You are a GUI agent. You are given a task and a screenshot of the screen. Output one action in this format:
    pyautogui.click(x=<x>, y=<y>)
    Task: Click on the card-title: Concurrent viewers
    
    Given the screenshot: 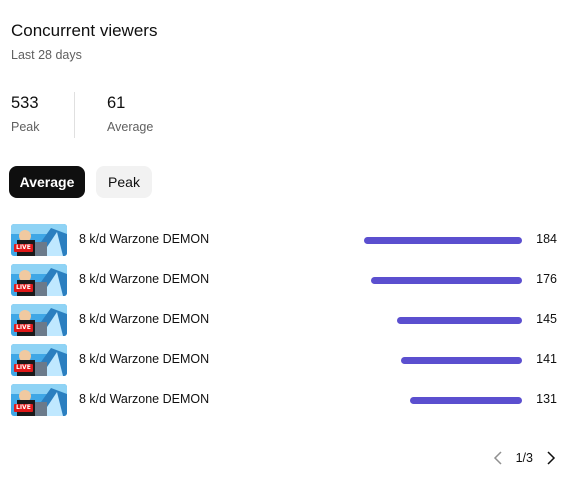 What is the action you would take?
    pyautogui.click(x=84, y=30)
    